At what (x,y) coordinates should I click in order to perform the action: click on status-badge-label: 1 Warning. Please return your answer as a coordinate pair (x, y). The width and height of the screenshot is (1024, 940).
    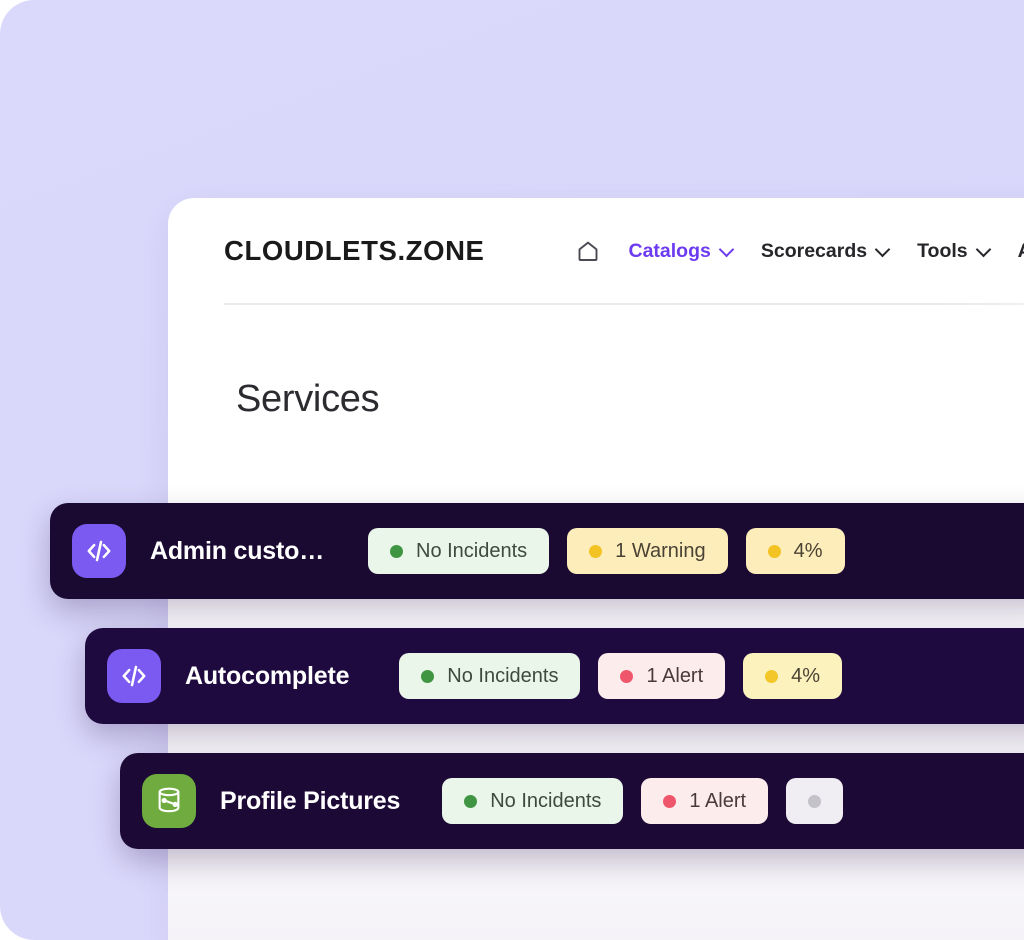
    Looking at the image, I should click on (660, 550).